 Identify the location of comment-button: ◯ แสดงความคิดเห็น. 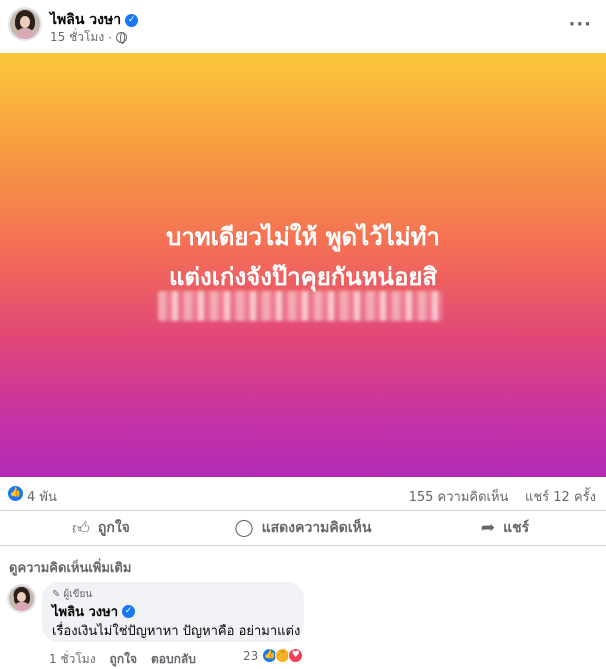
(303, 528).